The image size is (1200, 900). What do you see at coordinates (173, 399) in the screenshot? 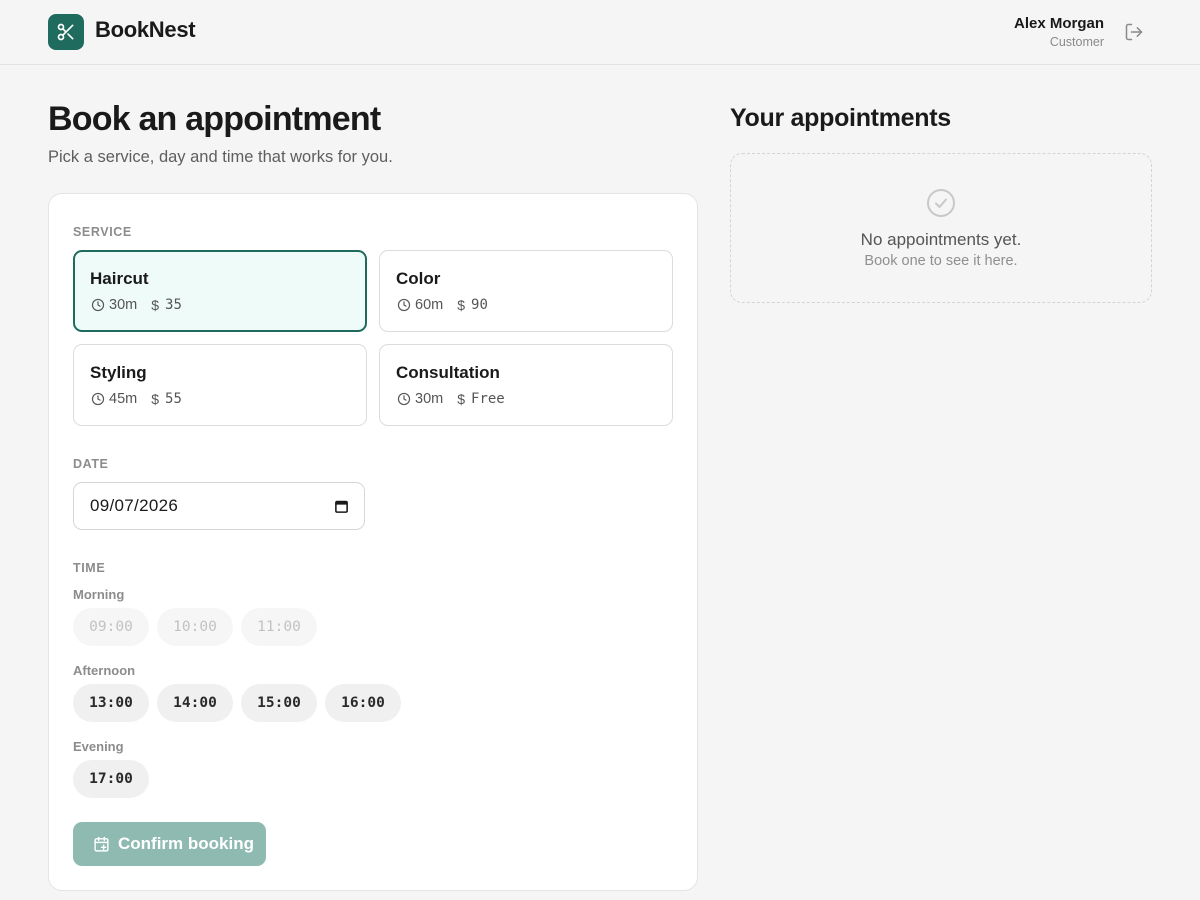
I see `service-price: 55` at bounding box center [173, 399].